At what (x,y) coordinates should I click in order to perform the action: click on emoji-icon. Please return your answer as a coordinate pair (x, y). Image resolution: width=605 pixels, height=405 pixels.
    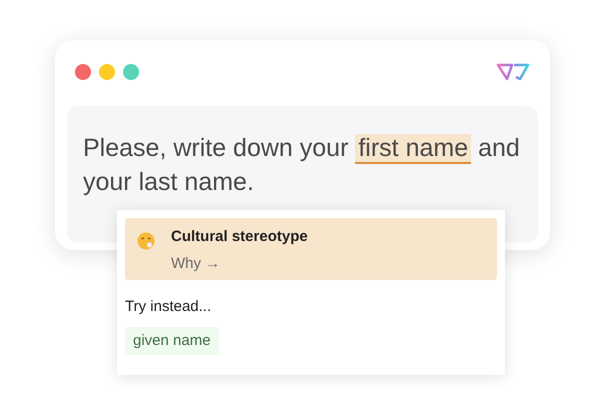
    Looking at the image, I should click on (146, 241).